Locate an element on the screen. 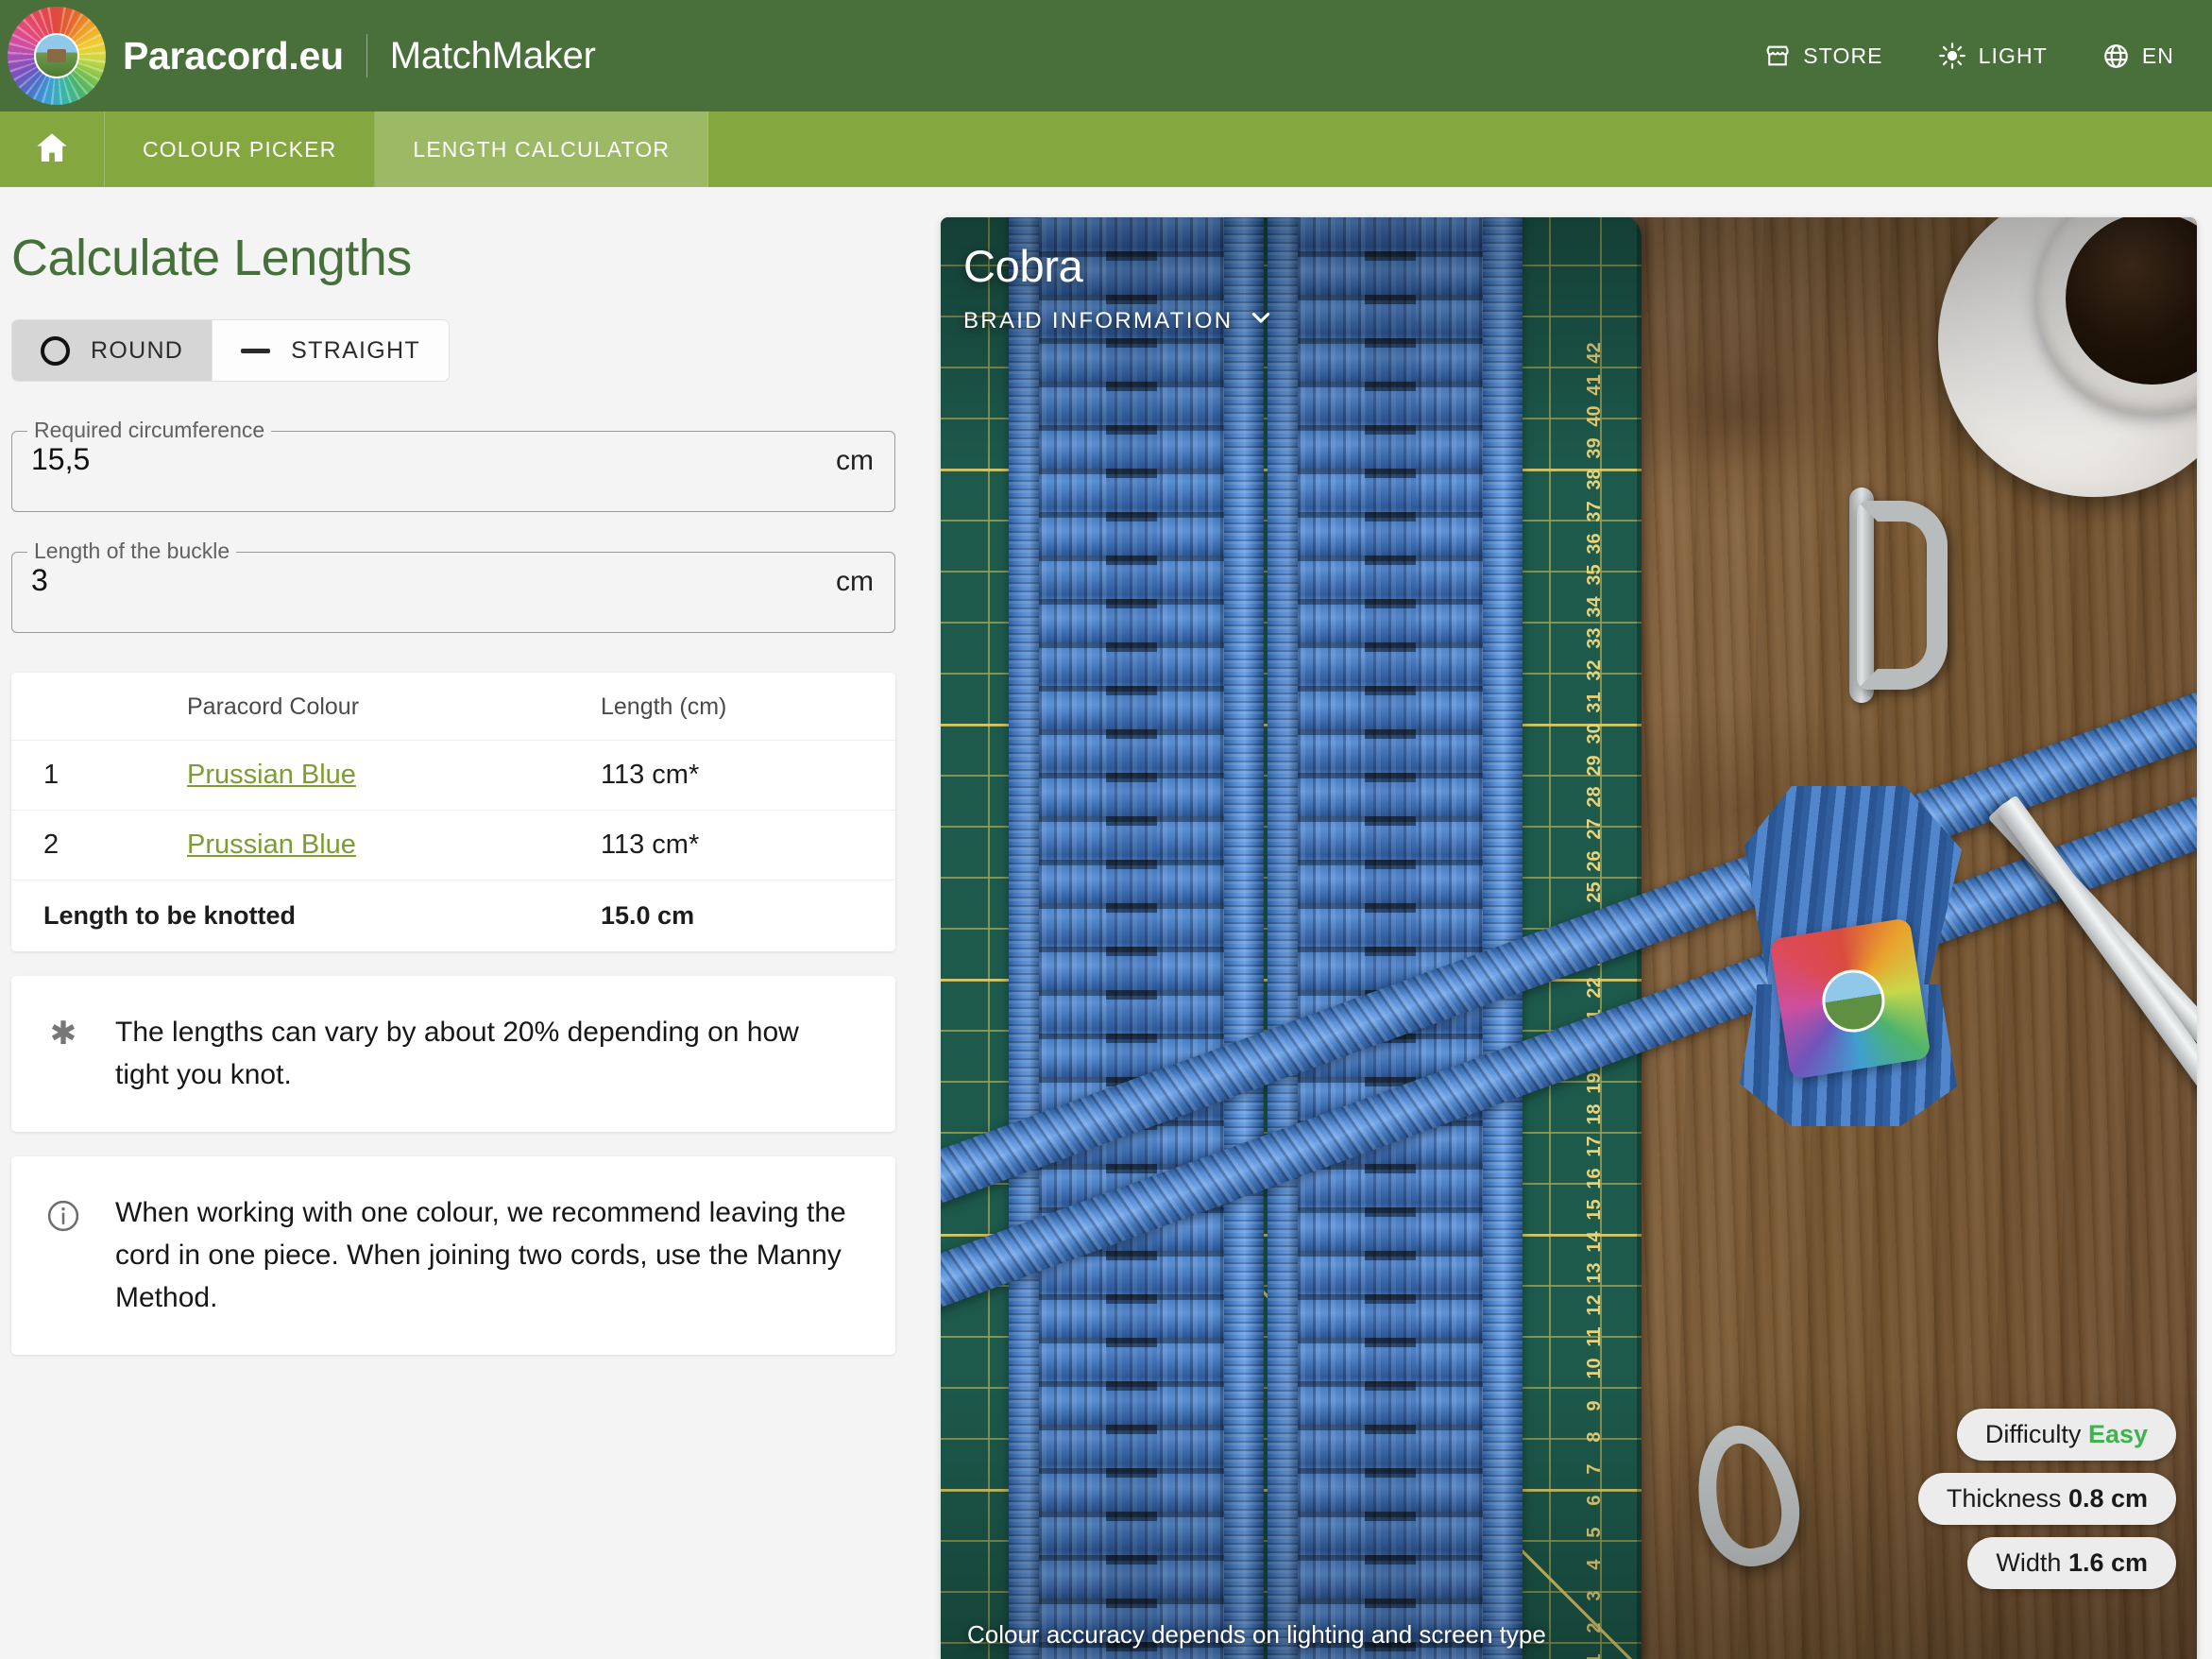  table-row: 1 Prussian Blue 113 cm* is located at coordinates (453, 775).